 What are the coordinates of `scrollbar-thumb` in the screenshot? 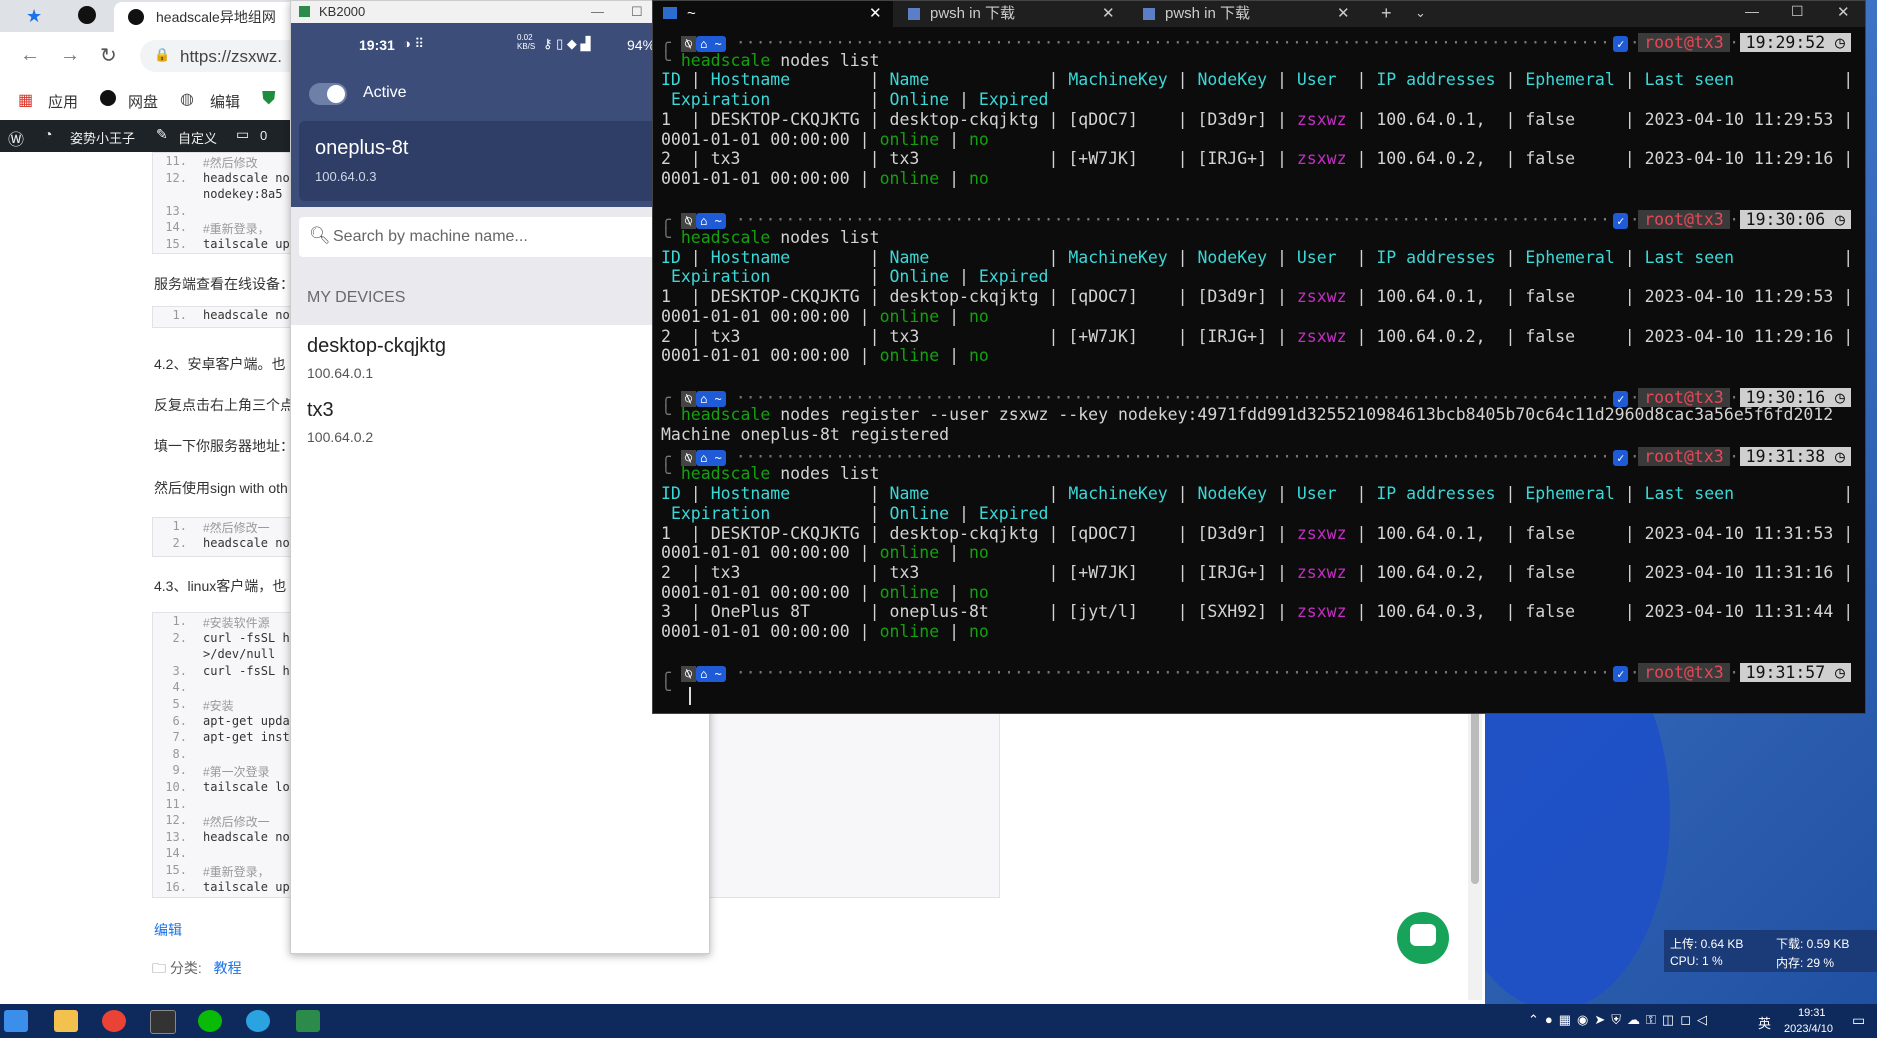 It's located at (1475, 794).